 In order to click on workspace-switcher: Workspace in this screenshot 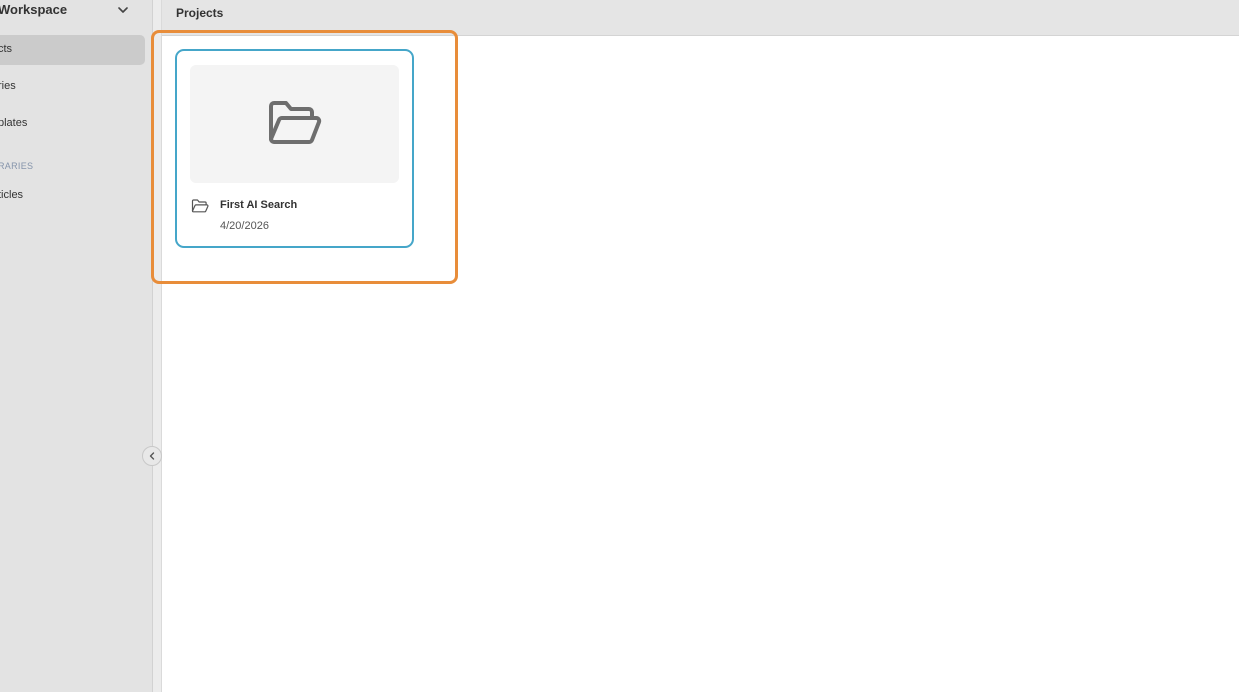, I will do `click(76, 10)`.